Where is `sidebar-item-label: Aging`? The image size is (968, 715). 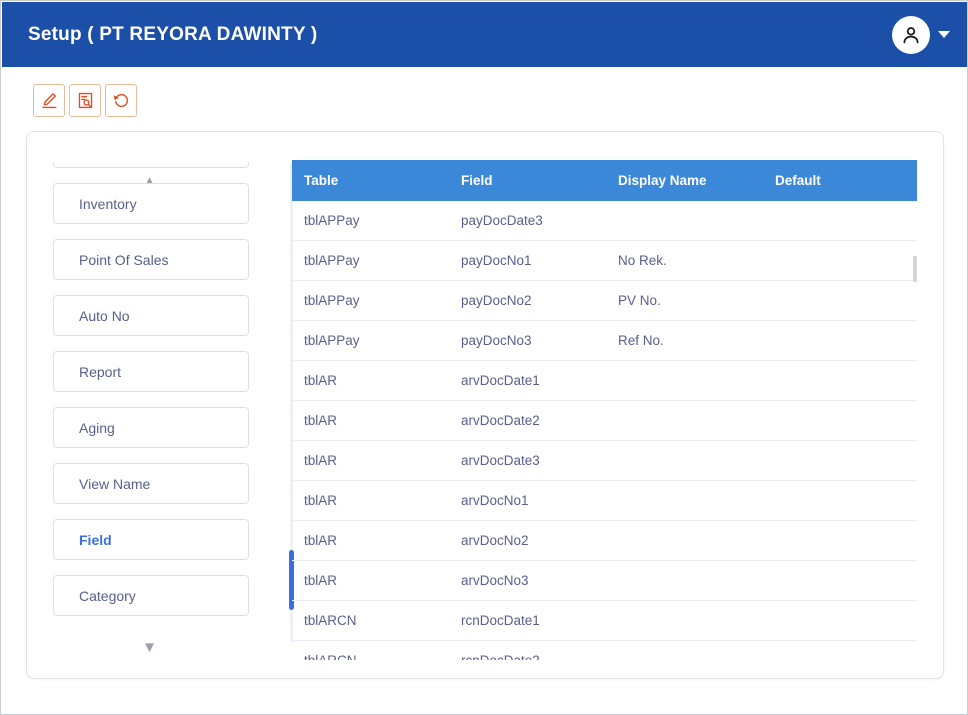
sidebar-item-label: Aging is located at coordinates (97, 427).